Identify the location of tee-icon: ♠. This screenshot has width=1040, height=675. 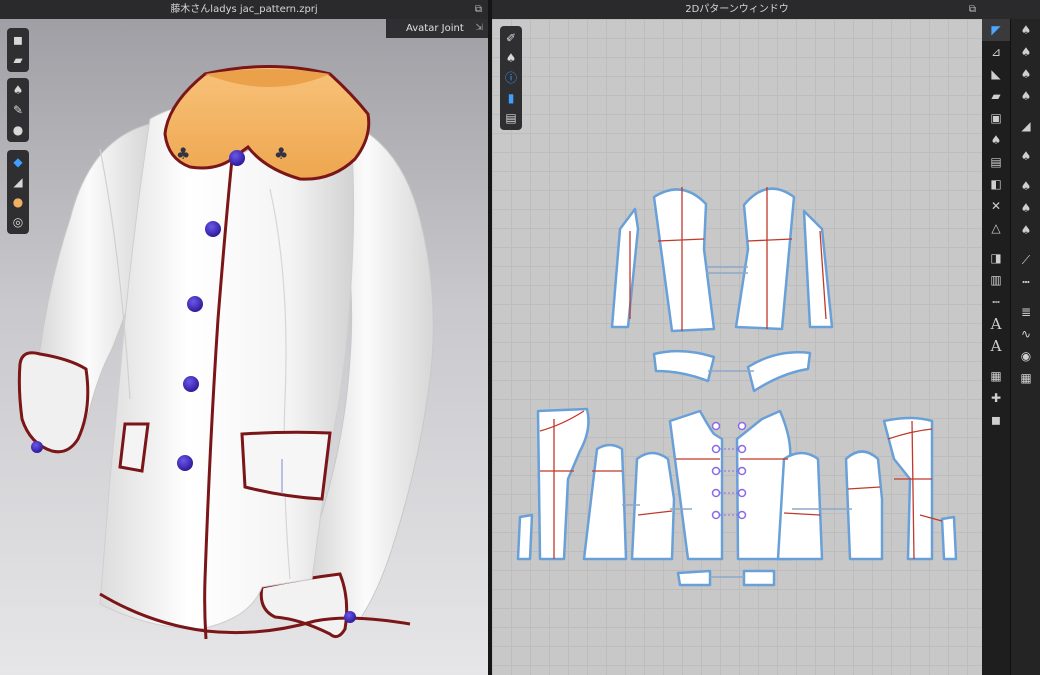
(1025, 156).